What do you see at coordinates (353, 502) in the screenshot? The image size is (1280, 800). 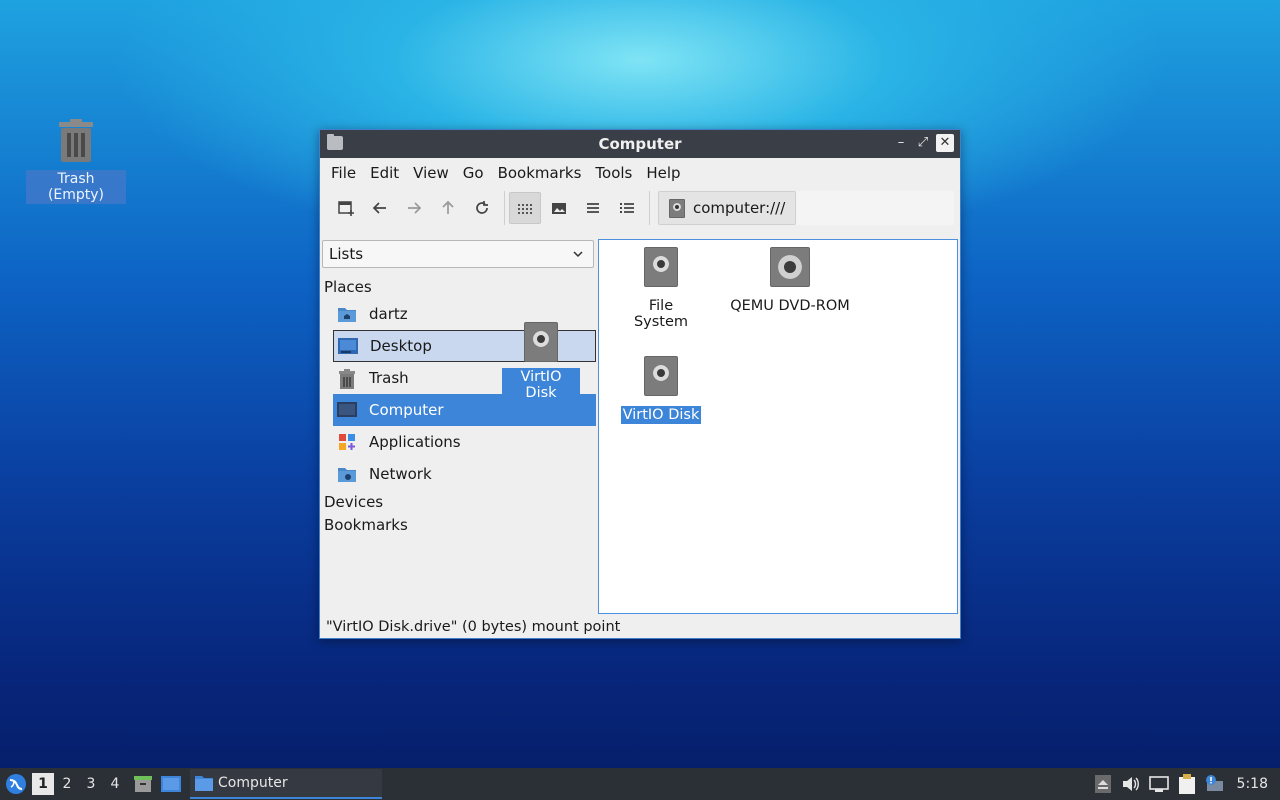 I see `devices-heading: Devices` at bounding box center [353, 502].